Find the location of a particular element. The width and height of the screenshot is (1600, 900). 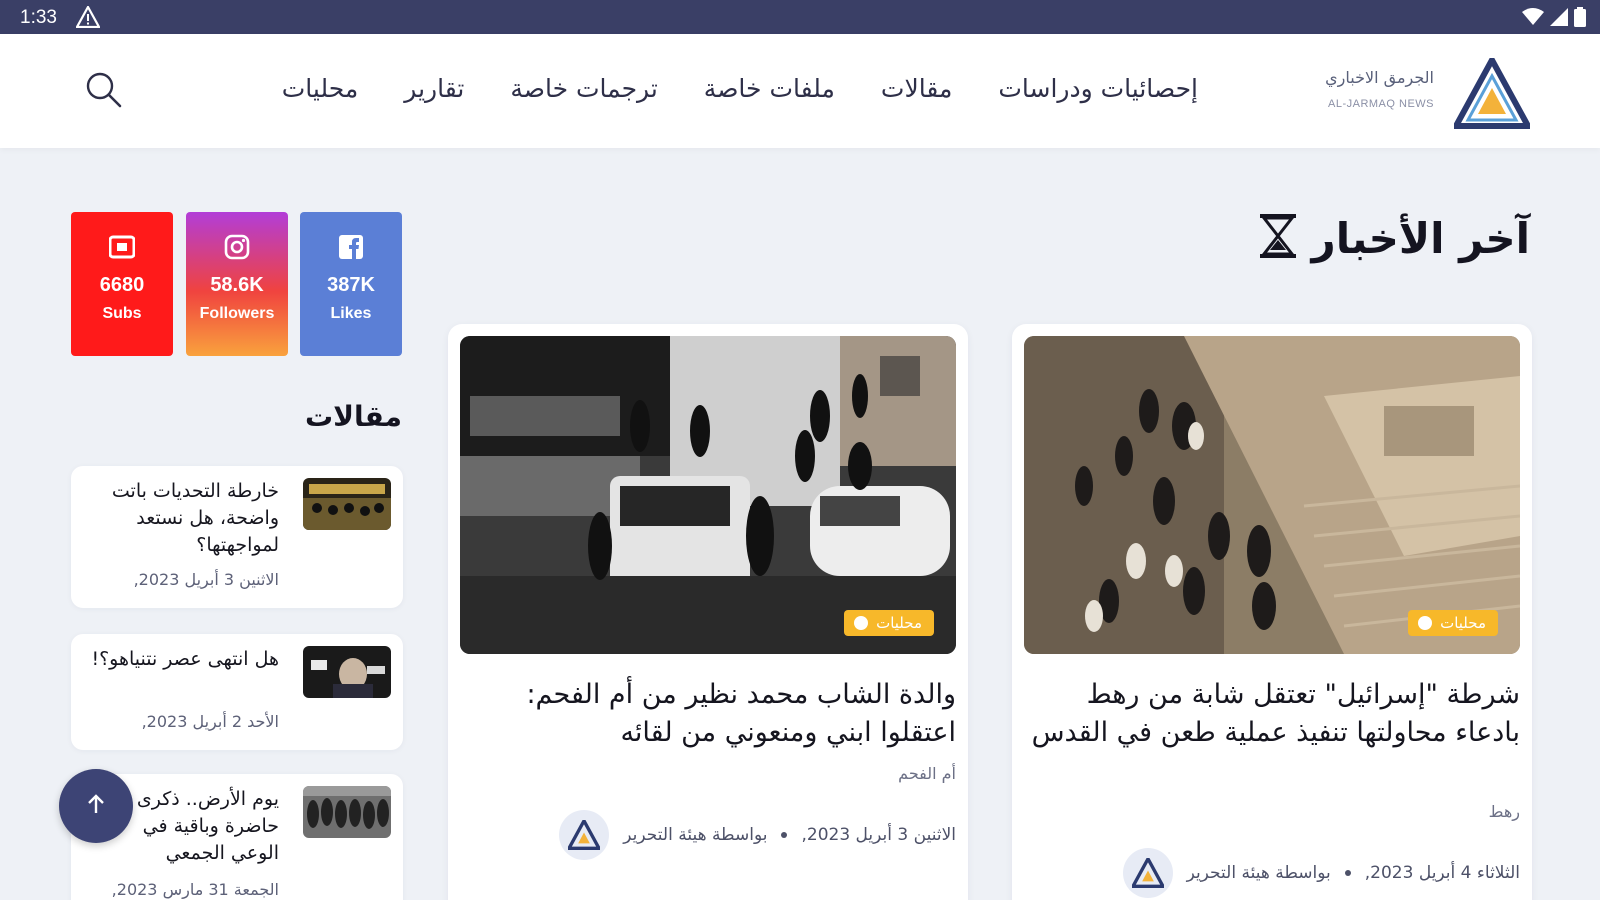

search-icon is located at coordinates (104, 90).